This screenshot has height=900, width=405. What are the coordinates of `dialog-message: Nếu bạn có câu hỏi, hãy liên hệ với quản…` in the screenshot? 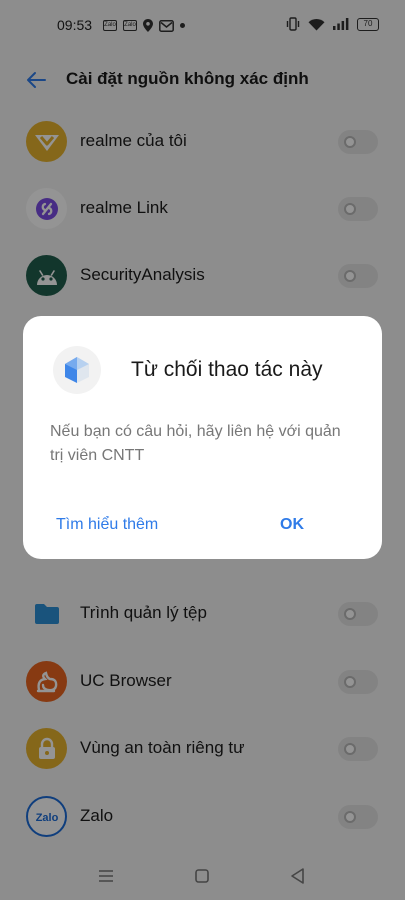 It's located at (195, 443).